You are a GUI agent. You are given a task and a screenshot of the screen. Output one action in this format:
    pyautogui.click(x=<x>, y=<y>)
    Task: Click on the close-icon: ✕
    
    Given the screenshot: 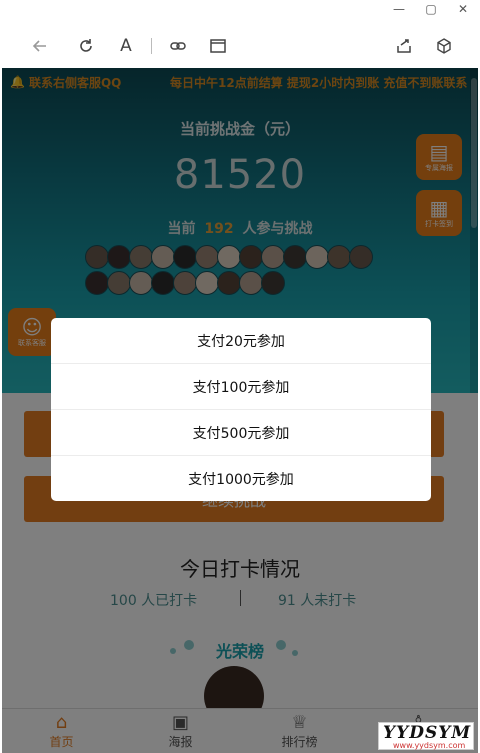 What is the action you would take?
    pyautogui.click(x=463, y=9)
    